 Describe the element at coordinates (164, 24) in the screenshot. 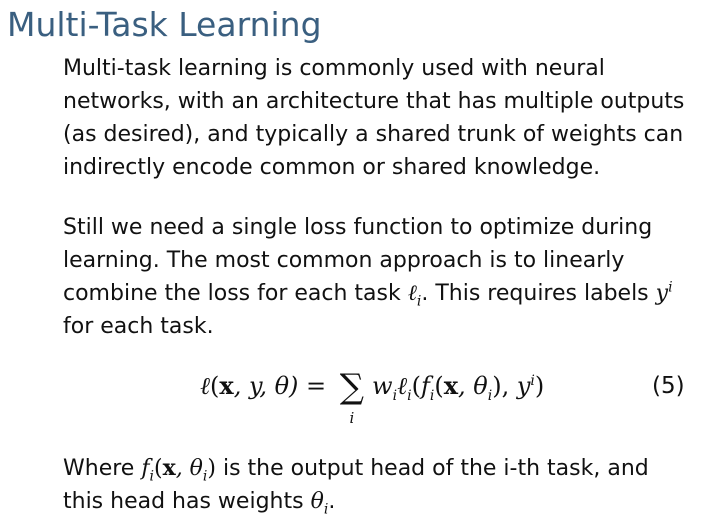

I see `slide-title: Multi-Task Learning` at that location.